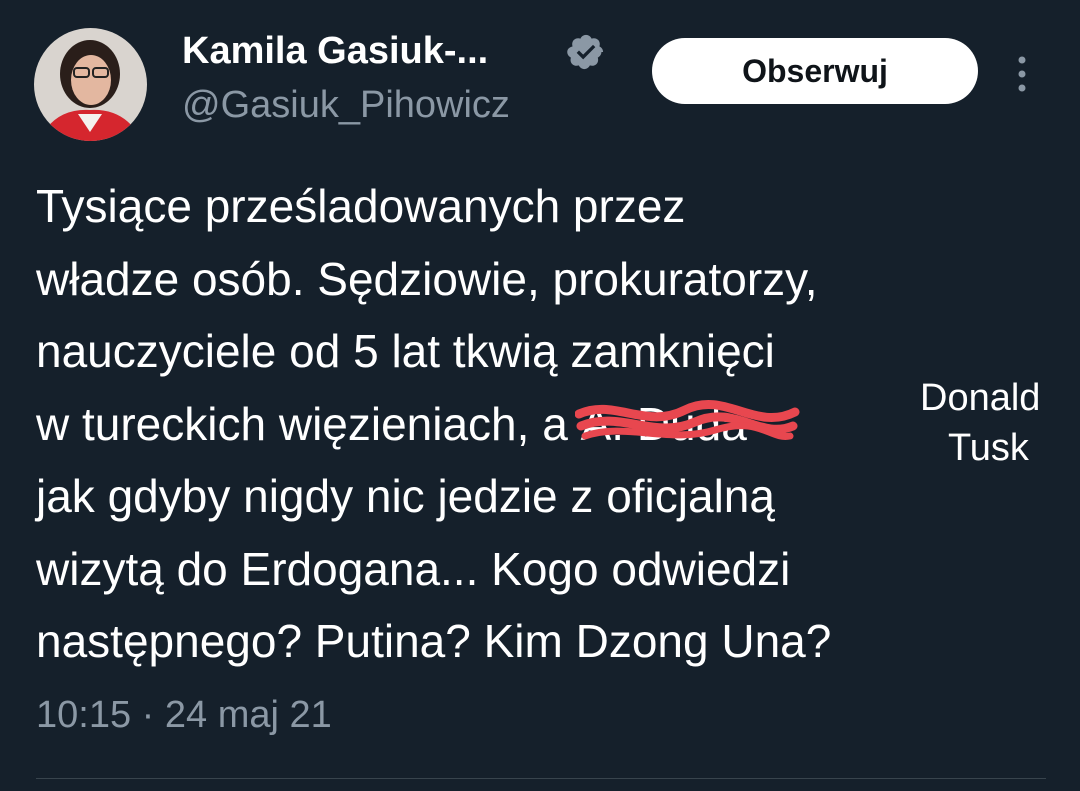 This screenshot has width=1080, height=791. I want to click on divider, so click(541, 778).